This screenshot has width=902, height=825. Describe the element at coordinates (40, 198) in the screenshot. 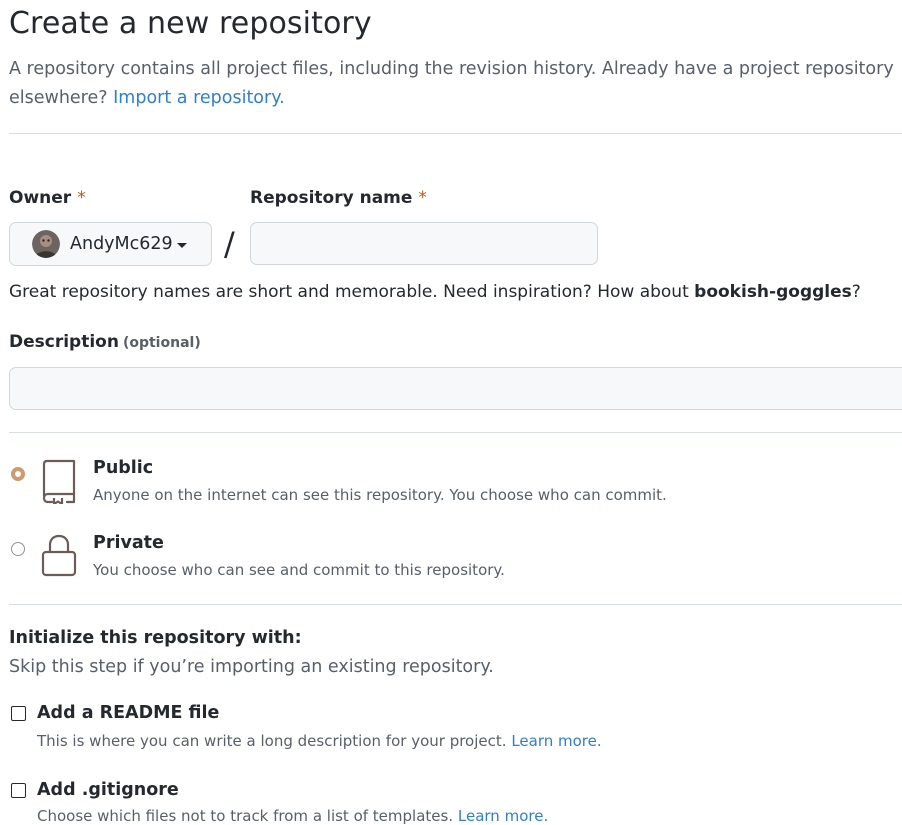

I see `owner-label-text: Owner` at that location.